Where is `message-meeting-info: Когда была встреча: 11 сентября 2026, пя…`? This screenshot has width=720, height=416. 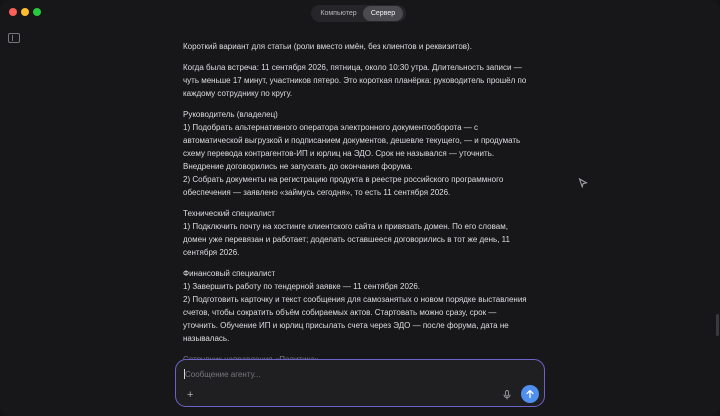
message-meeting-info: Когда была встреча: 11 сентября 2026, пя… is located at coordinates (355, 80).